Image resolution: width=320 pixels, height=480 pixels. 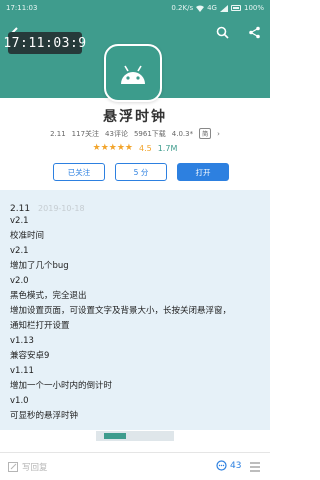 I want to click on changelog-line: 通知栏打开设置, so click(x=40, y=326).